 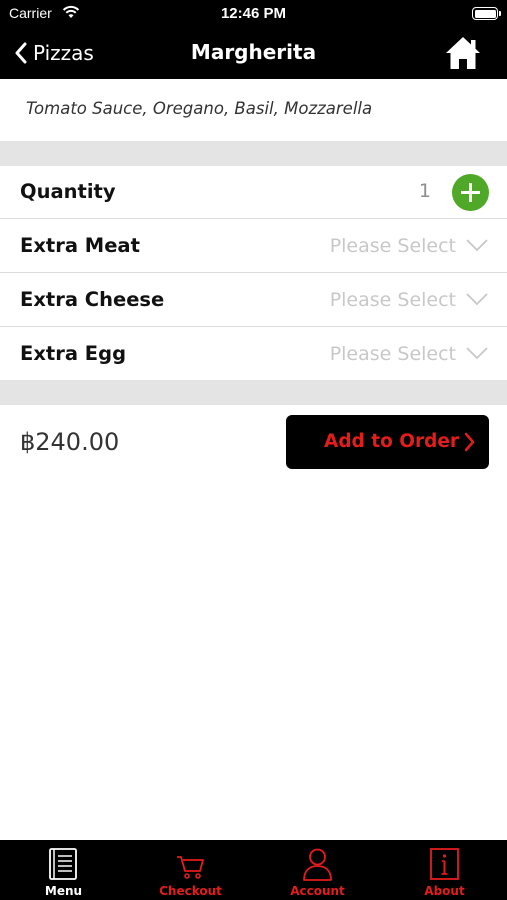 What do you see at coordinates (392, 246) in the screenshot?
I see `extra-meat-placeholder: Please Select` at bounding box center [392, 246].